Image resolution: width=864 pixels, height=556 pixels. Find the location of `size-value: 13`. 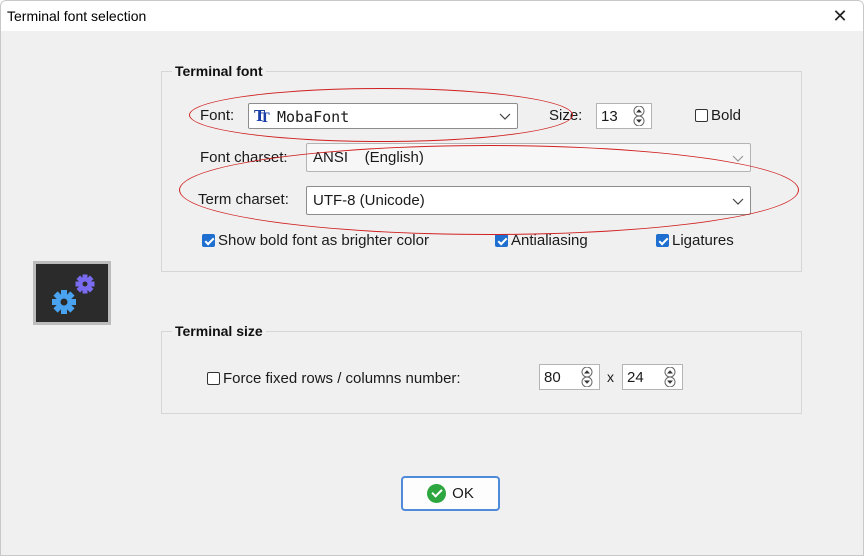

size-value: 13 is located at coordinates (609, 116).